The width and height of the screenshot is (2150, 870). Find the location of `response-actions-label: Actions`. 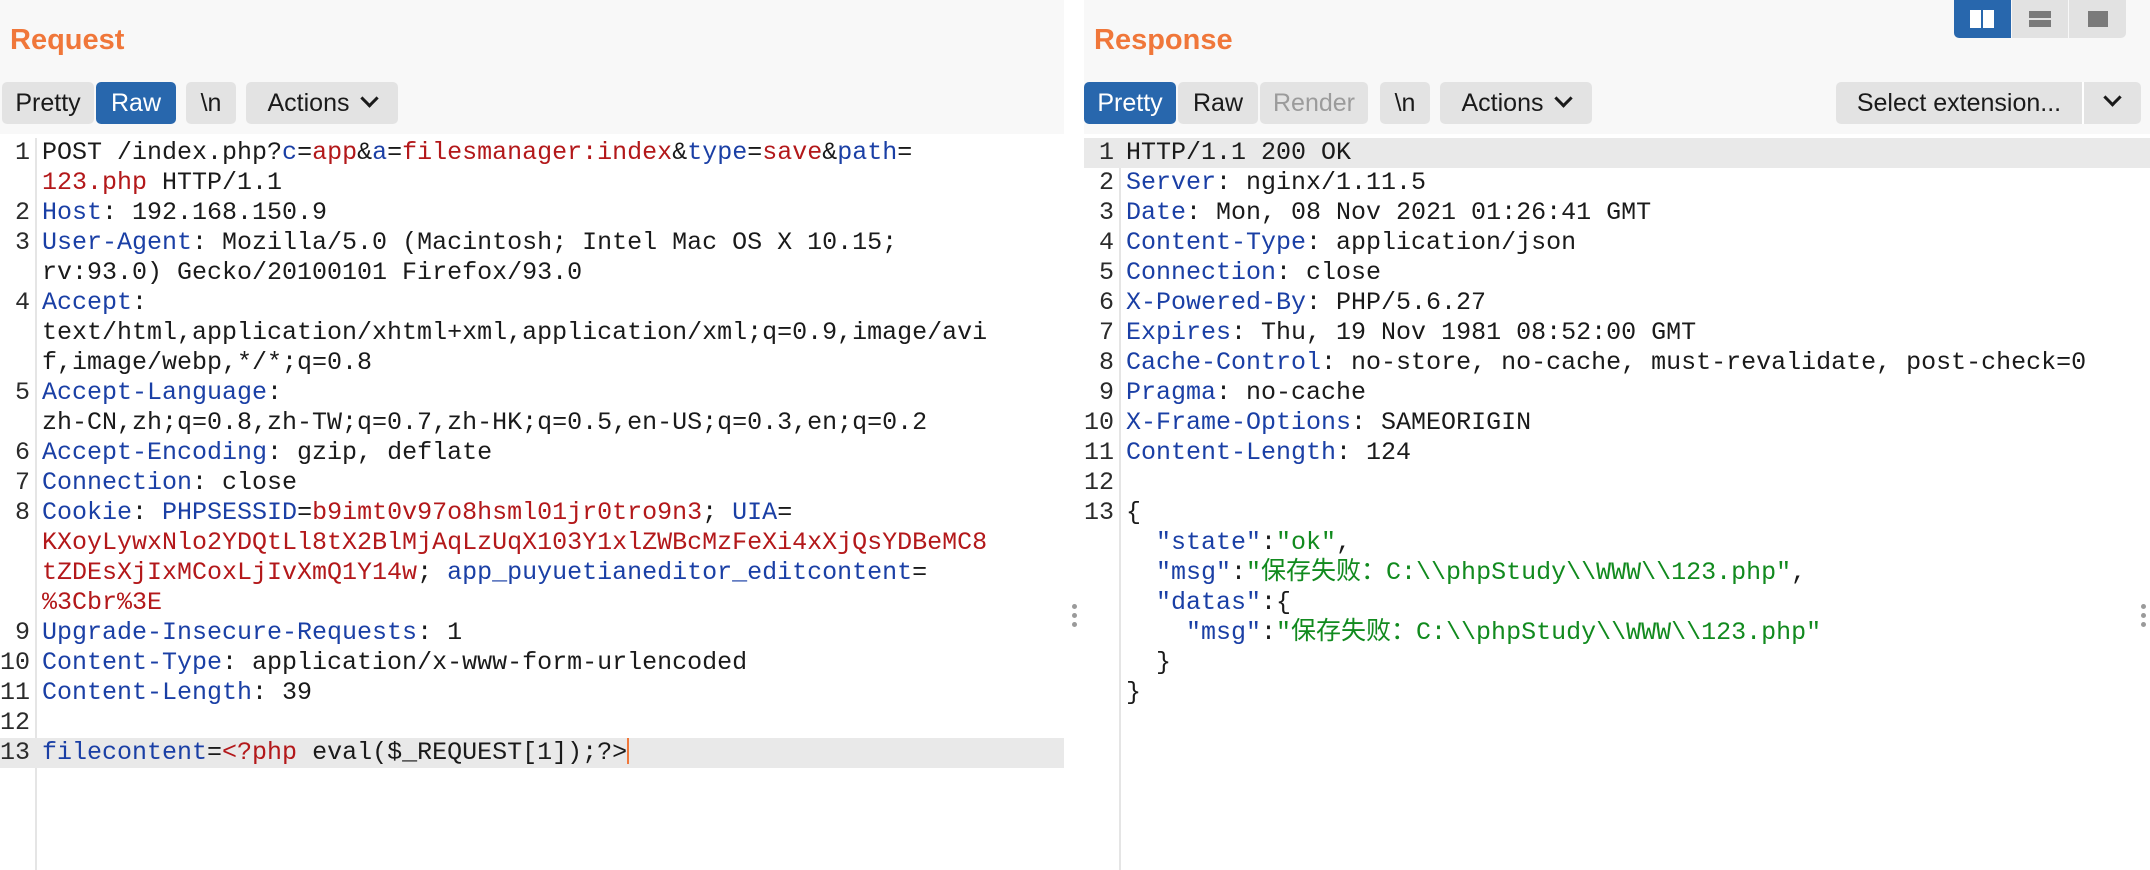

response-actions-label: Actions is located at coordinates (1502, 103).